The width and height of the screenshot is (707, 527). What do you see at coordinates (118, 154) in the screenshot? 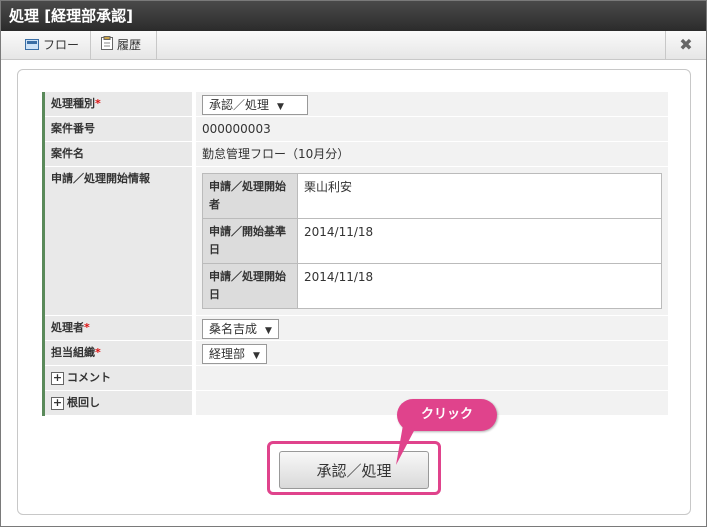
I see `case-name-label: 案件名` at bounding box center [118, 154].